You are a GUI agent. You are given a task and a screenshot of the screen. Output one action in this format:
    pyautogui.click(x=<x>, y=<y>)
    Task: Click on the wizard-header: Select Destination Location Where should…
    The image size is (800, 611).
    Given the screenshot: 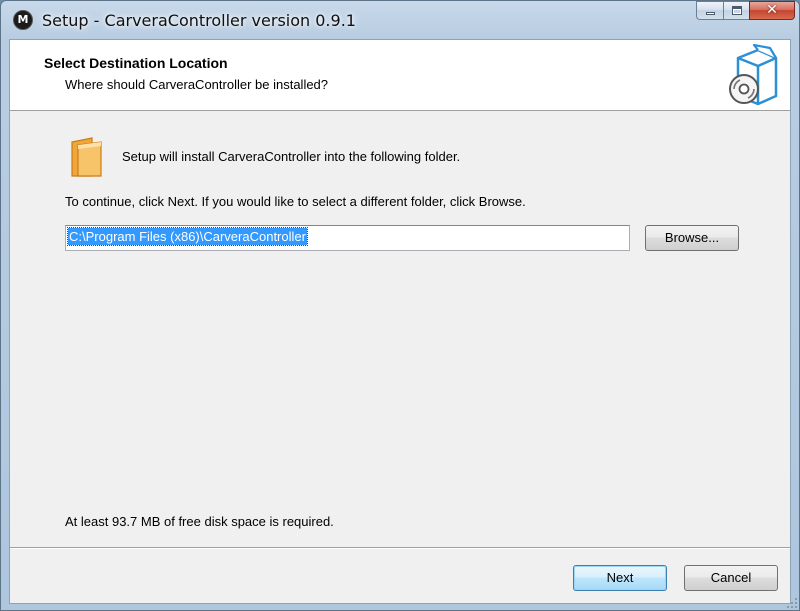 What is the action you would take?
    pyautogui.click(x=400, y=75)
    